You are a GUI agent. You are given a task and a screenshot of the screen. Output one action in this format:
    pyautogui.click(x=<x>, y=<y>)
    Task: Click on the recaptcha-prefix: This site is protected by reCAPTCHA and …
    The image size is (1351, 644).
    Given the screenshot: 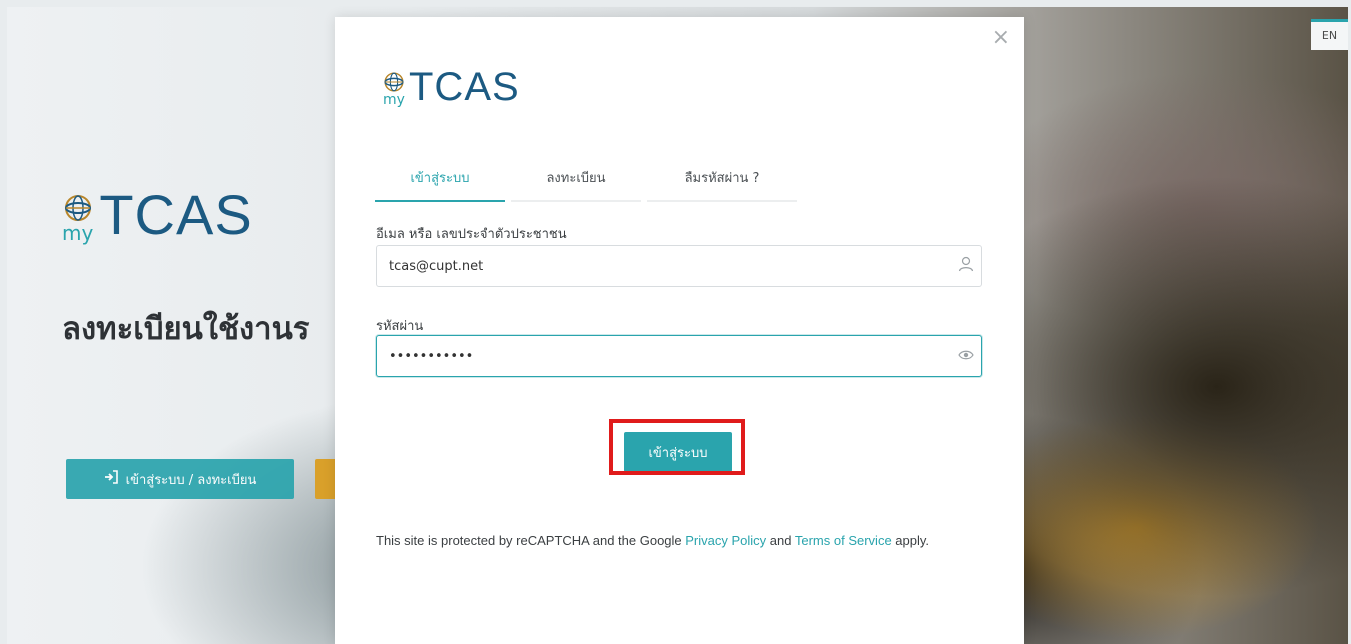 What is the action you would take?
    pyautogui.click(x=531, y=540)
    